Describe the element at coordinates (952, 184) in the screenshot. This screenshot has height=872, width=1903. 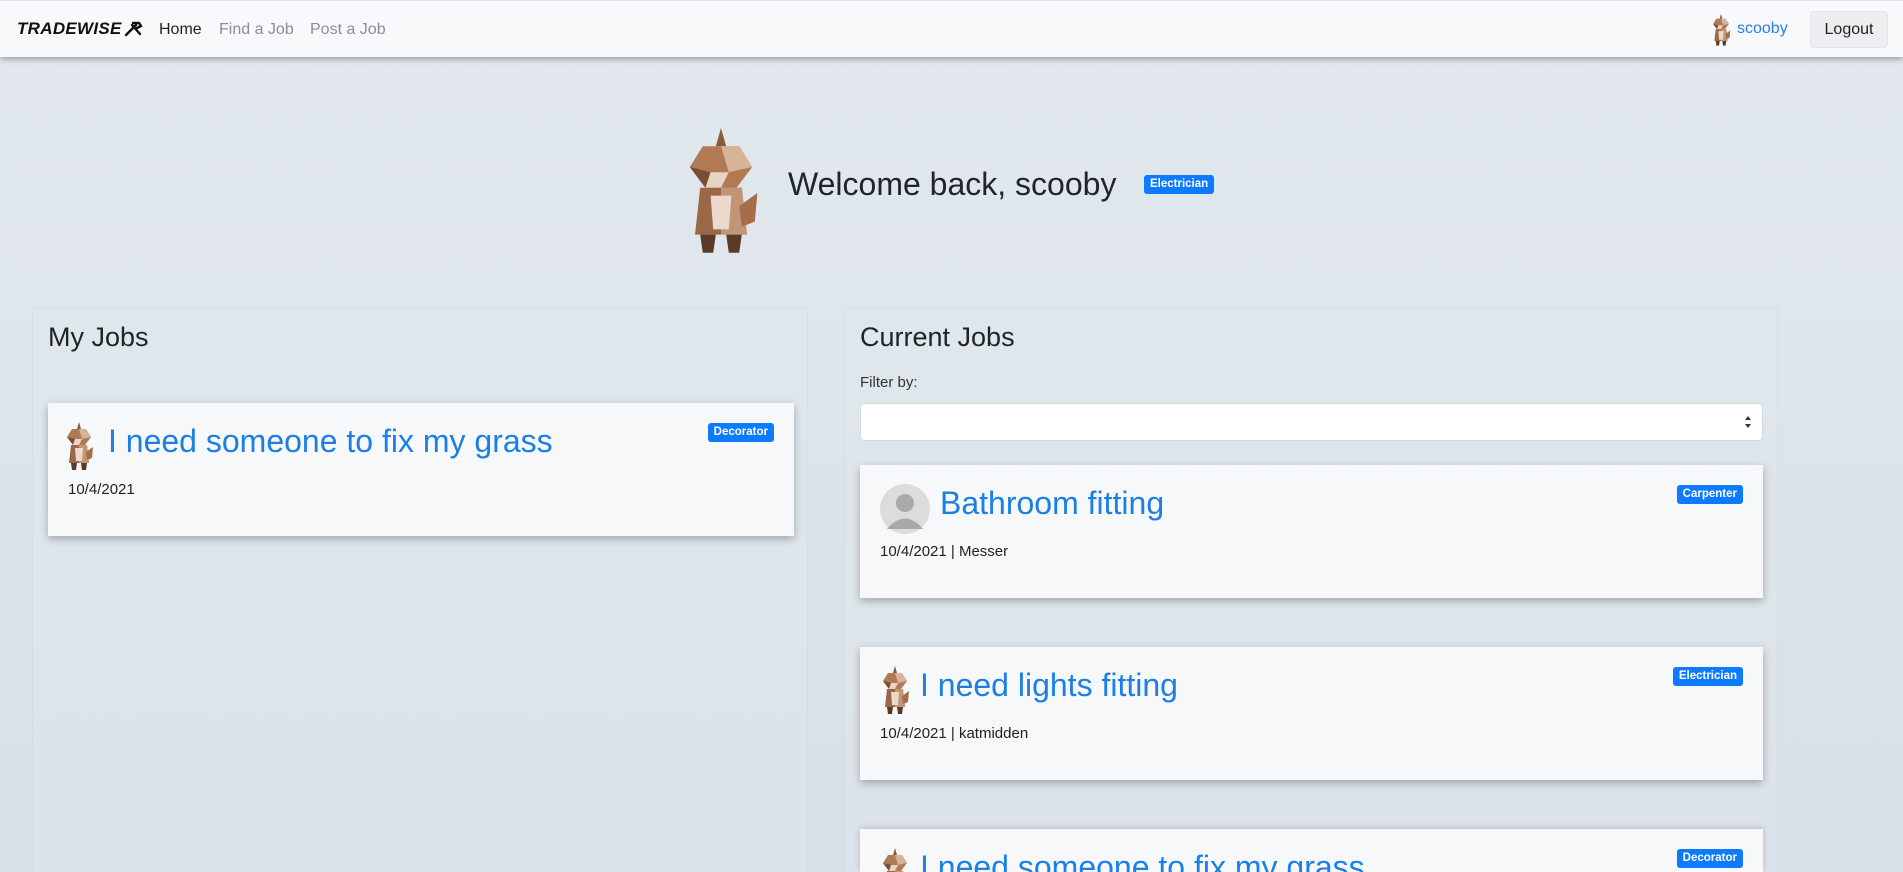
I see `welcome-heading: Welcome back, scooby` at that location.